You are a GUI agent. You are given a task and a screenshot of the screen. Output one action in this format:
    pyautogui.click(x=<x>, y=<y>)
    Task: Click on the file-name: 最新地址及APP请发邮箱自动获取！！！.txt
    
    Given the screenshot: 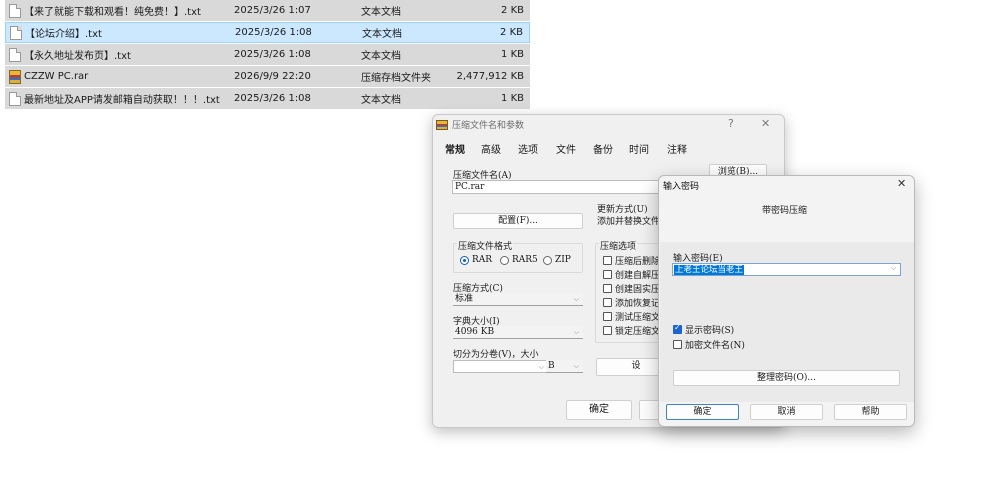 What is the action you would take?
    pyautogui.click(x=122, y=100)
    